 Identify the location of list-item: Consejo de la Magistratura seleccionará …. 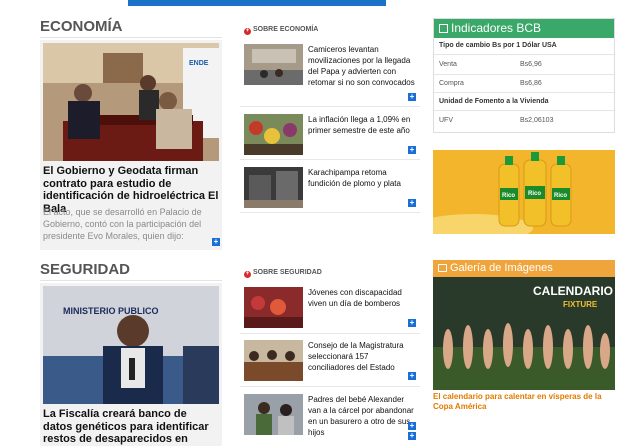
(332, 361).